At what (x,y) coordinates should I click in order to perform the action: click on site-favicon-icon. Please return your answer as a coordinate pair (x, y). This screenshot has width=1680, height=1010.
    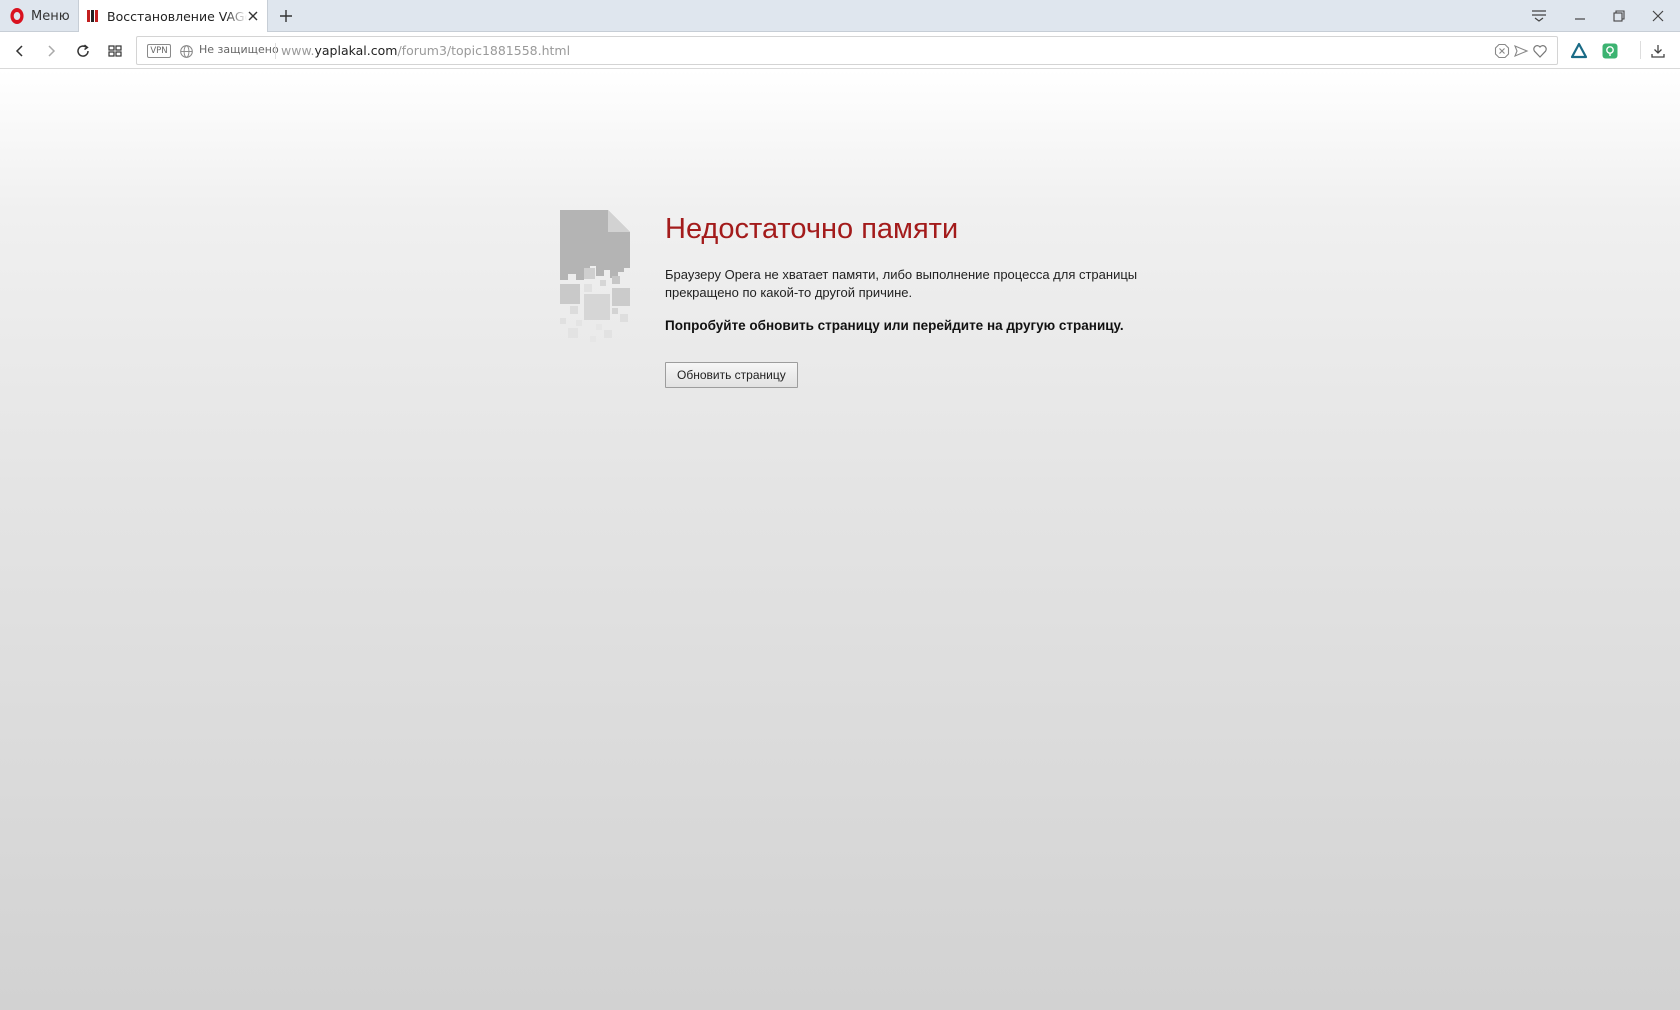
    Looking at the image, I should click on (94, 16).